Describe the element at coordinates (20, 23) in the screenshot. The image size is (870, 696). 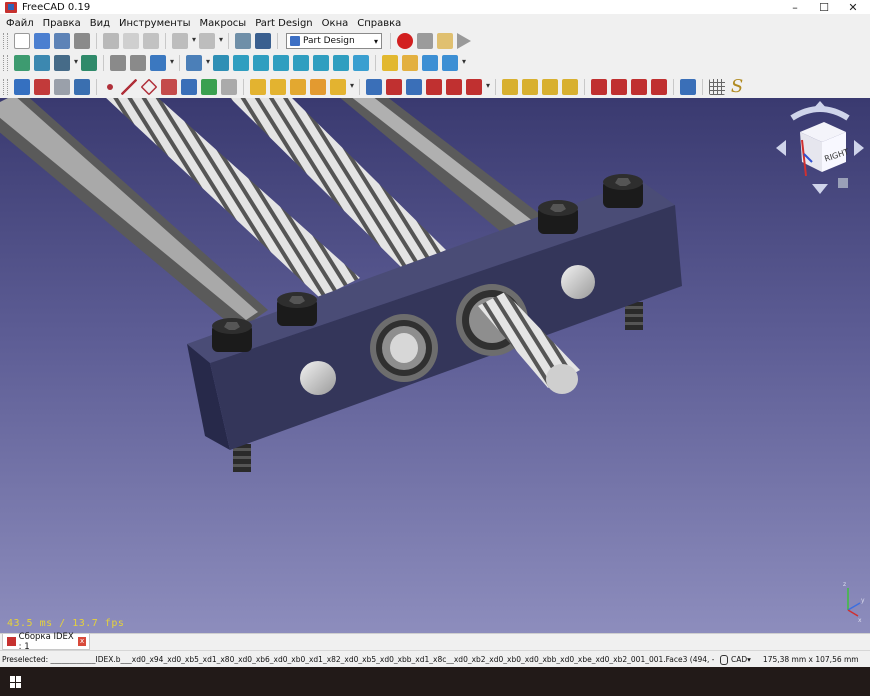
I see `menu-file: Файл` at that location.